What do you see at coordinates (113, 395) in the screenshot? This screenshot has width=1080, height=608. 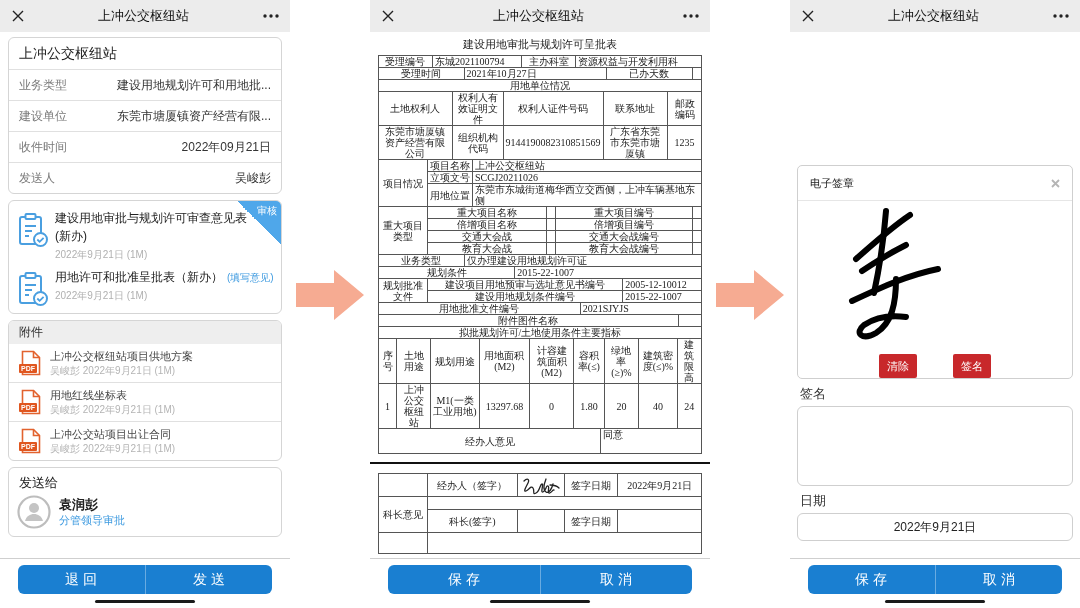 I see `attachment-name: 用地红线坐标表` at bounding box center [113, 395].